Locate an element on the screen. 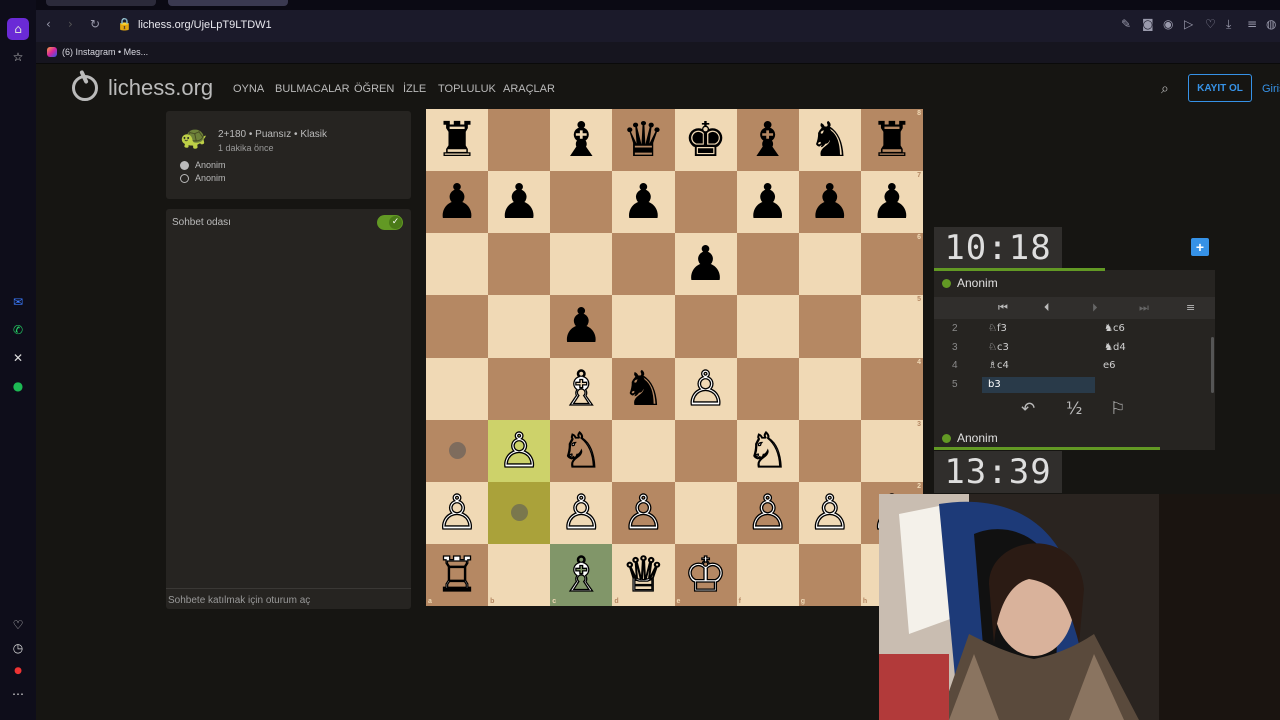 The width and height of the screenshot is (1280, 720). play-icon: ▷ is located at coordinates (1188, 24).